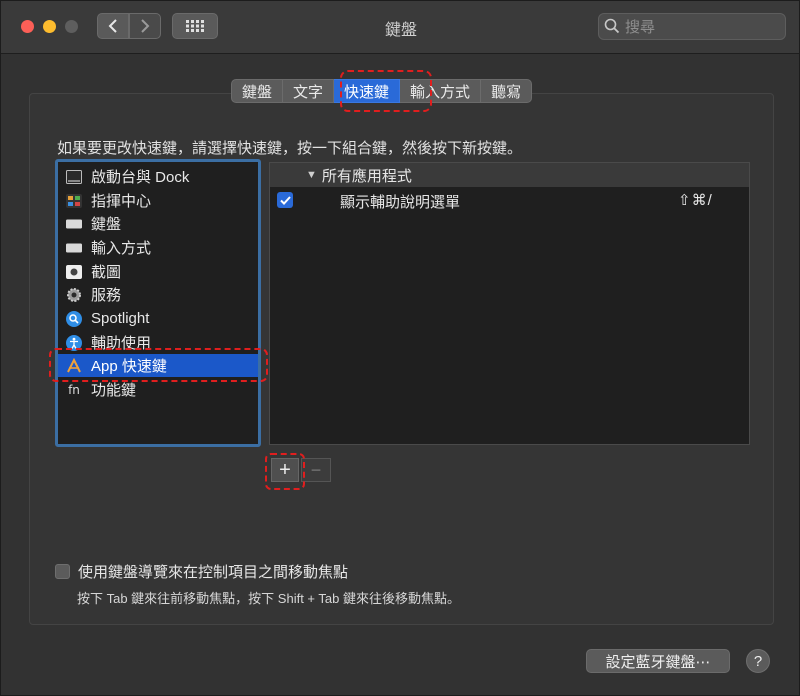 The image size is (800, 696). What do you see at coordinates (74, 295) in the screenshot?
I see `gear-icon` at bounding box center [74, 295].